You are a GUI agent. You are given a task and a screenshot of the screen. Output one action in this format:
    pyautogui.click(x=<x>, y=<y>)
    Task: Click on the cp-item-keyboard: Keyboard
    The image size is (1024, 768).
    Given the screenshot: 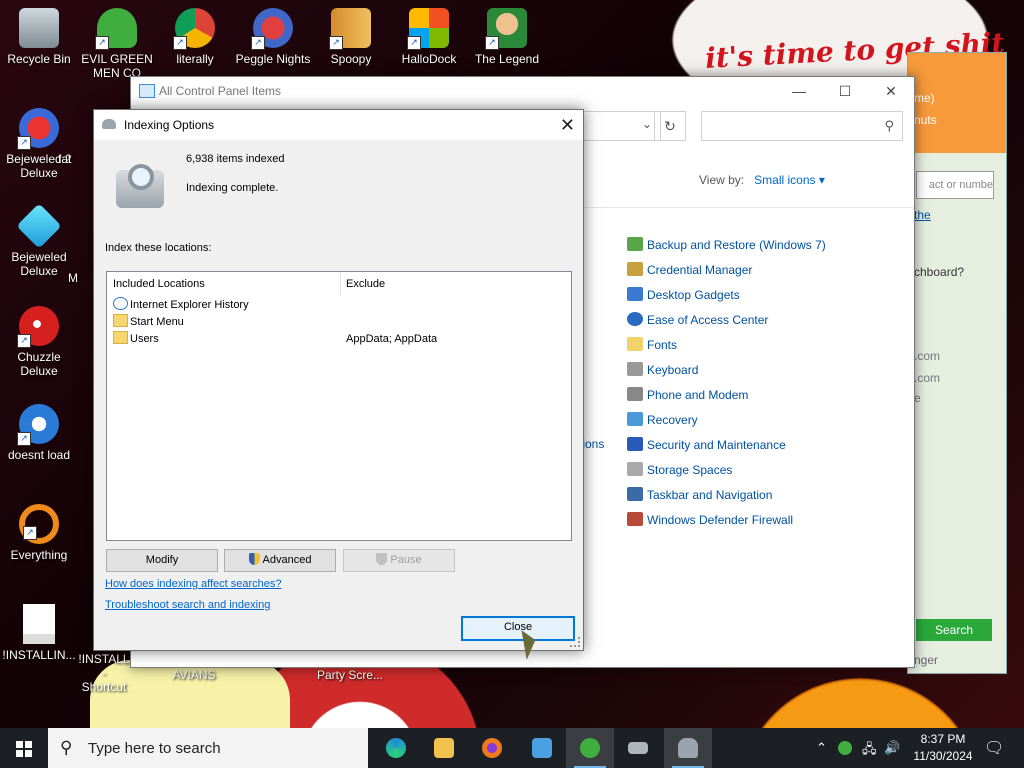 What is the action you would take?
    pyautogui.click(x=662, y=370)
    